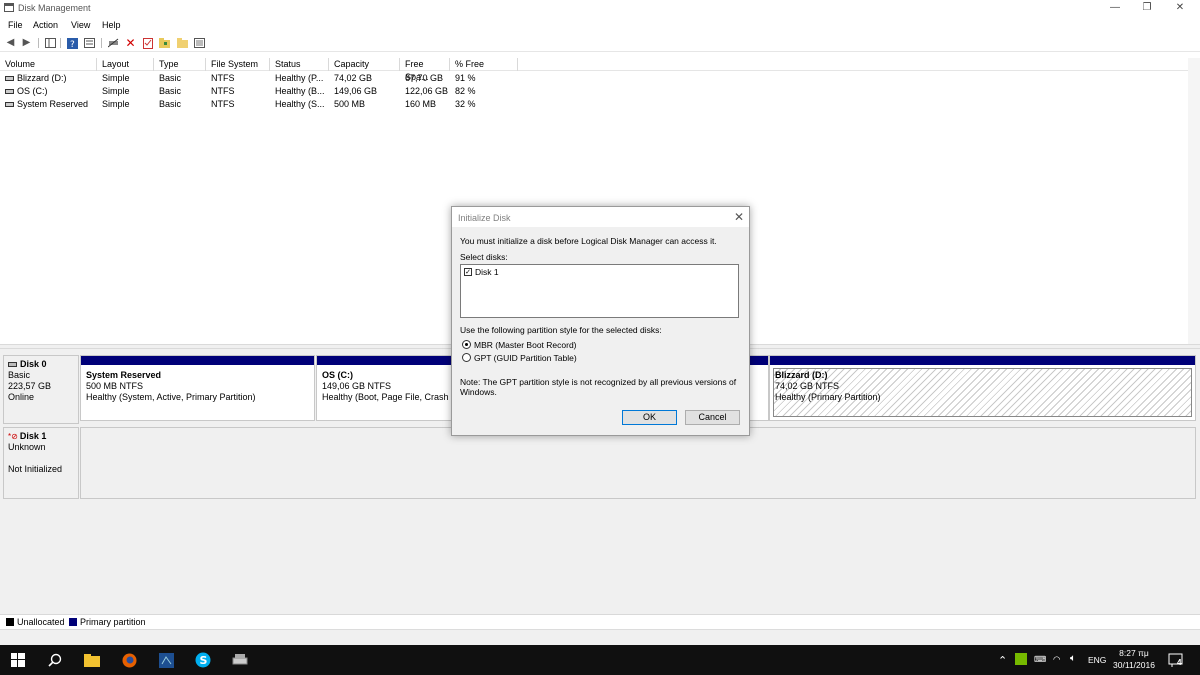 This screenshot has height=675, width=1200. I want to click on clock-date: 30/11/2016, so click(1134, 665).